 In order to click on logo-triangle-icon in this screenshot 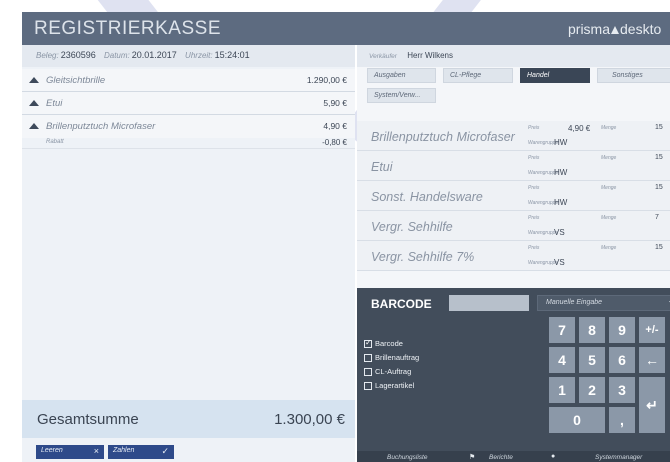, I will do `click(615, 30)`.